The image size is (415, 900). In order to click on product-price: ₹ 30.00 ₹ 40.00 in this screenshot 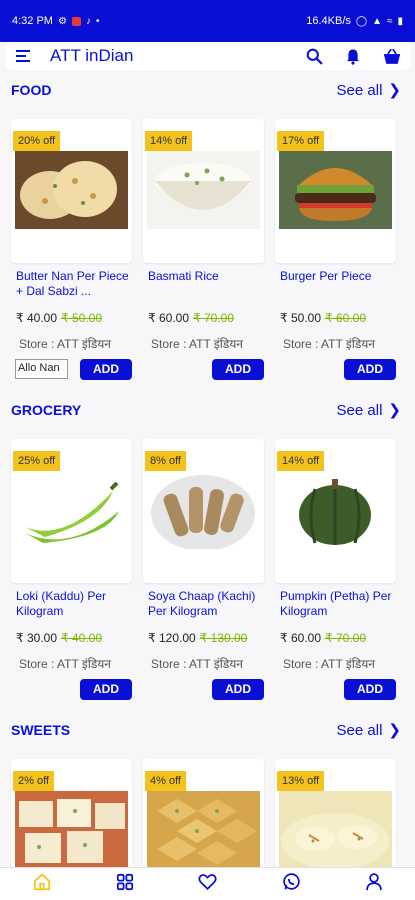, I will do `click(71, 638)`.